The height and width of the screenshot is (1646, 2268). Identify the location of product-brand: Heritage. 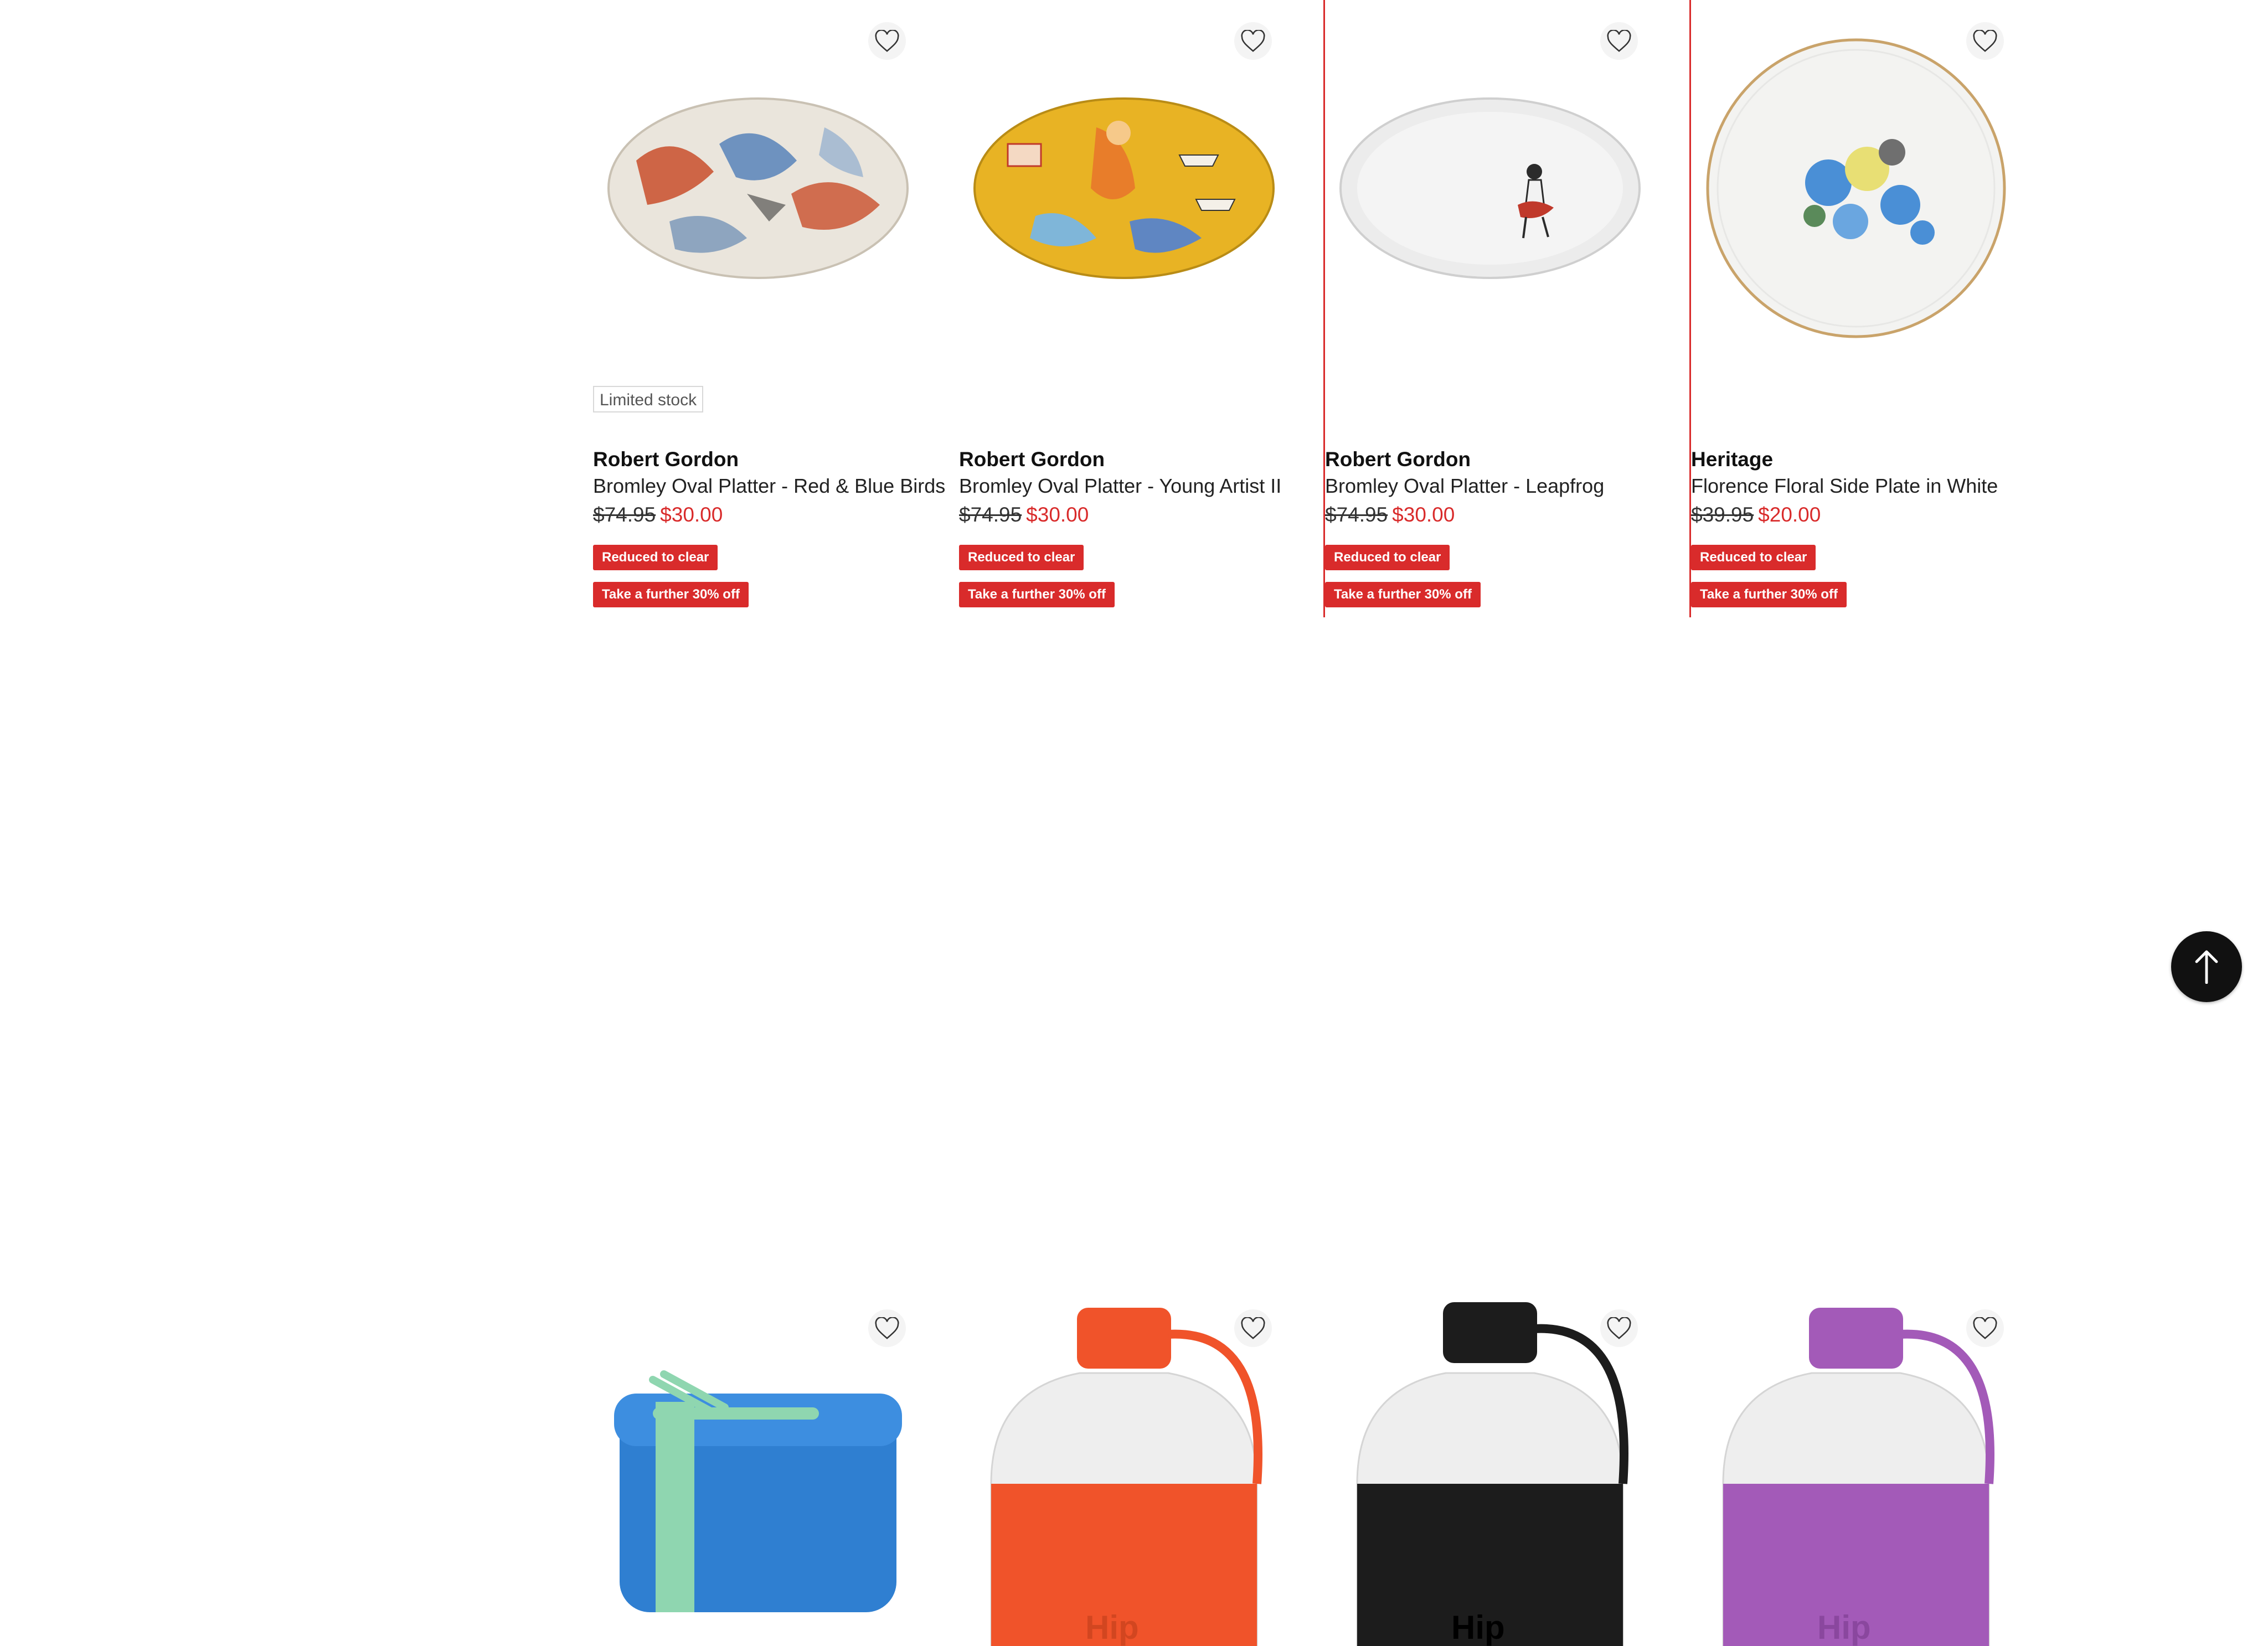
(1855, 459).